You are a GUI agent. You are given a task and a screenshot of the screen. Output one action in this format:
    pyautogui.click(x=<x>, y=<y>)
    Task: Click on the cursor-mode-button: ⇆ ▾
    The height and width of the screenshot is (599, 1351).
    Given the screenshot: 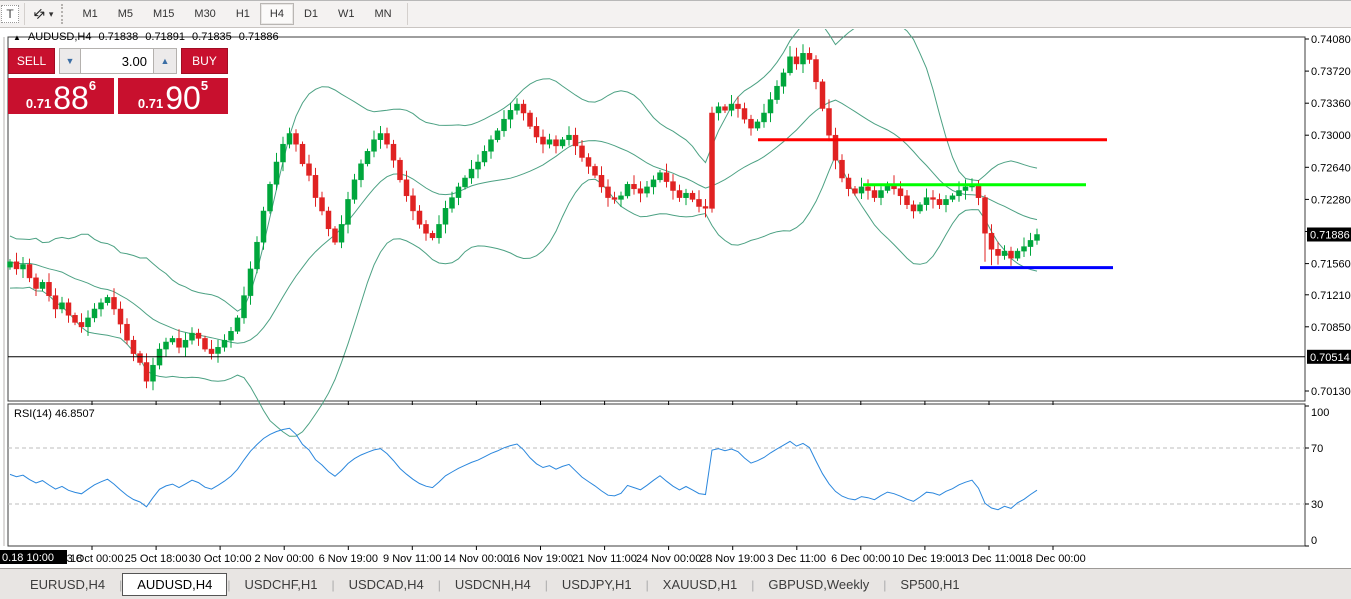 What is the action you would take?
    pyautogui.click(x=43, y=14)
    